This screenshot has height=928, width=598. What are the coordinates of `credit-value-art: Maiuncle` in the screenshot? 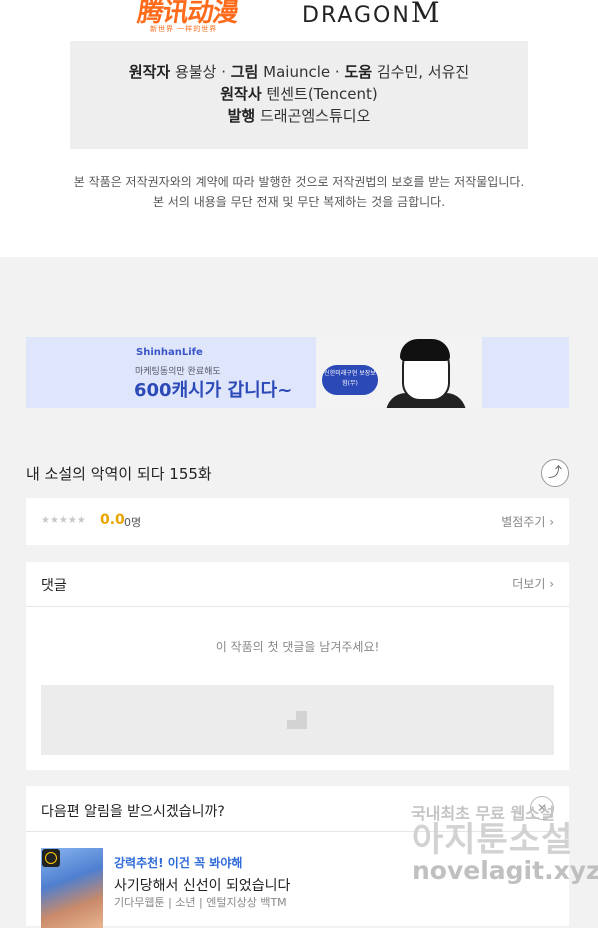 It's located at (297, 72).